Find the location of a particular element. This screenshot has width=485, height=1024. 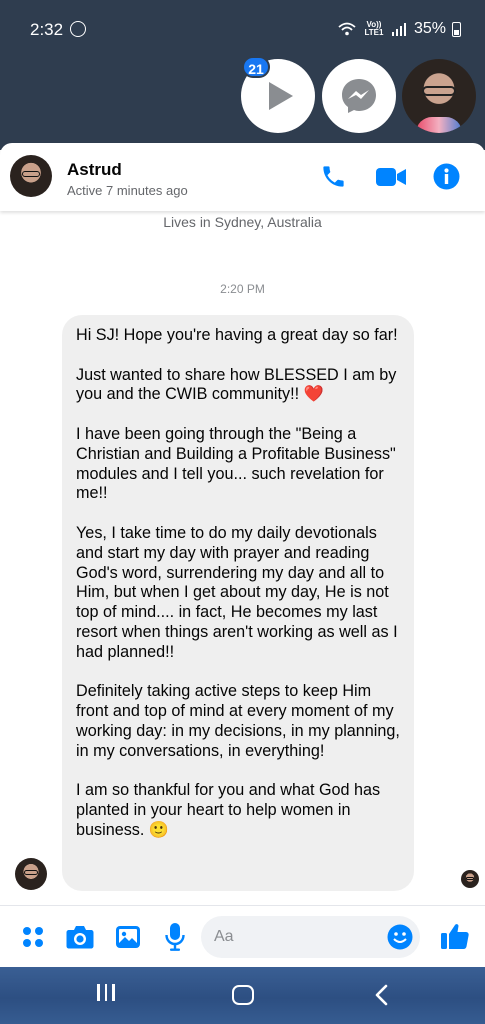

contact-chat-head is located at coordinates (439, 96).